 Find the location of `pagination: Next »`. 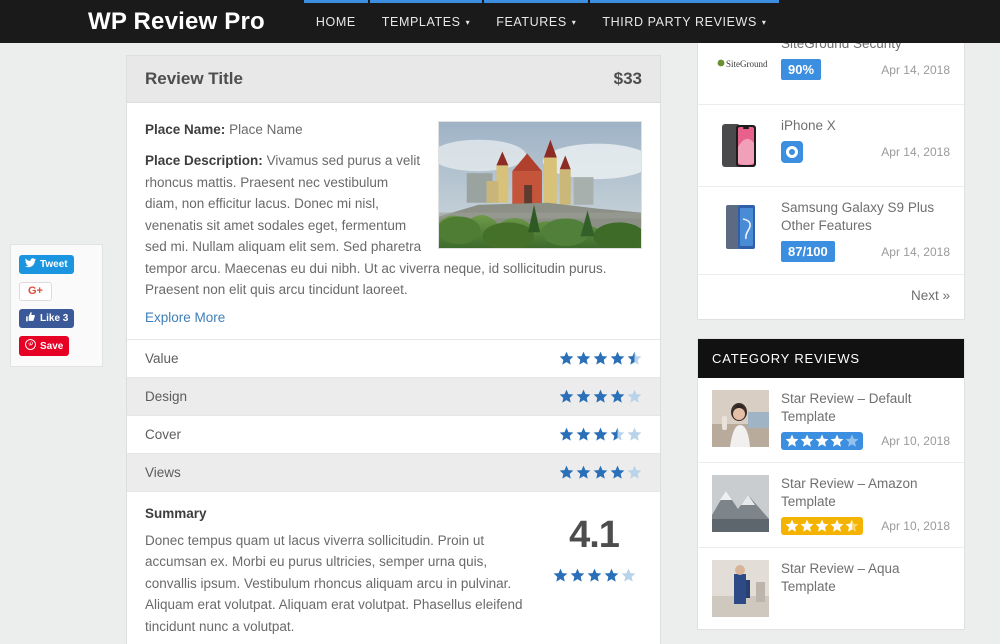

pagination: Next » is located at coordinates (831, 297).